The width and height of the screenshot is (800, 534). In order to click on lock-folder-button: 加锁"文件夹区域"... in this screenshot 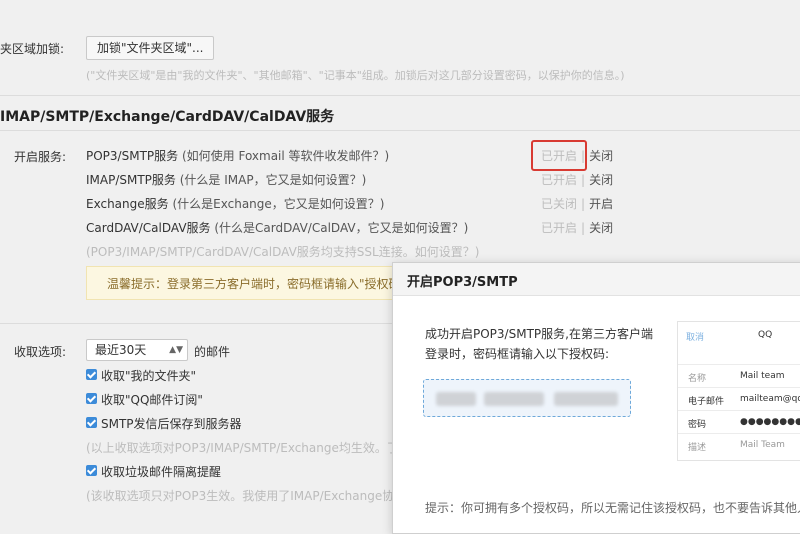, I will do `click(150, 48)`.